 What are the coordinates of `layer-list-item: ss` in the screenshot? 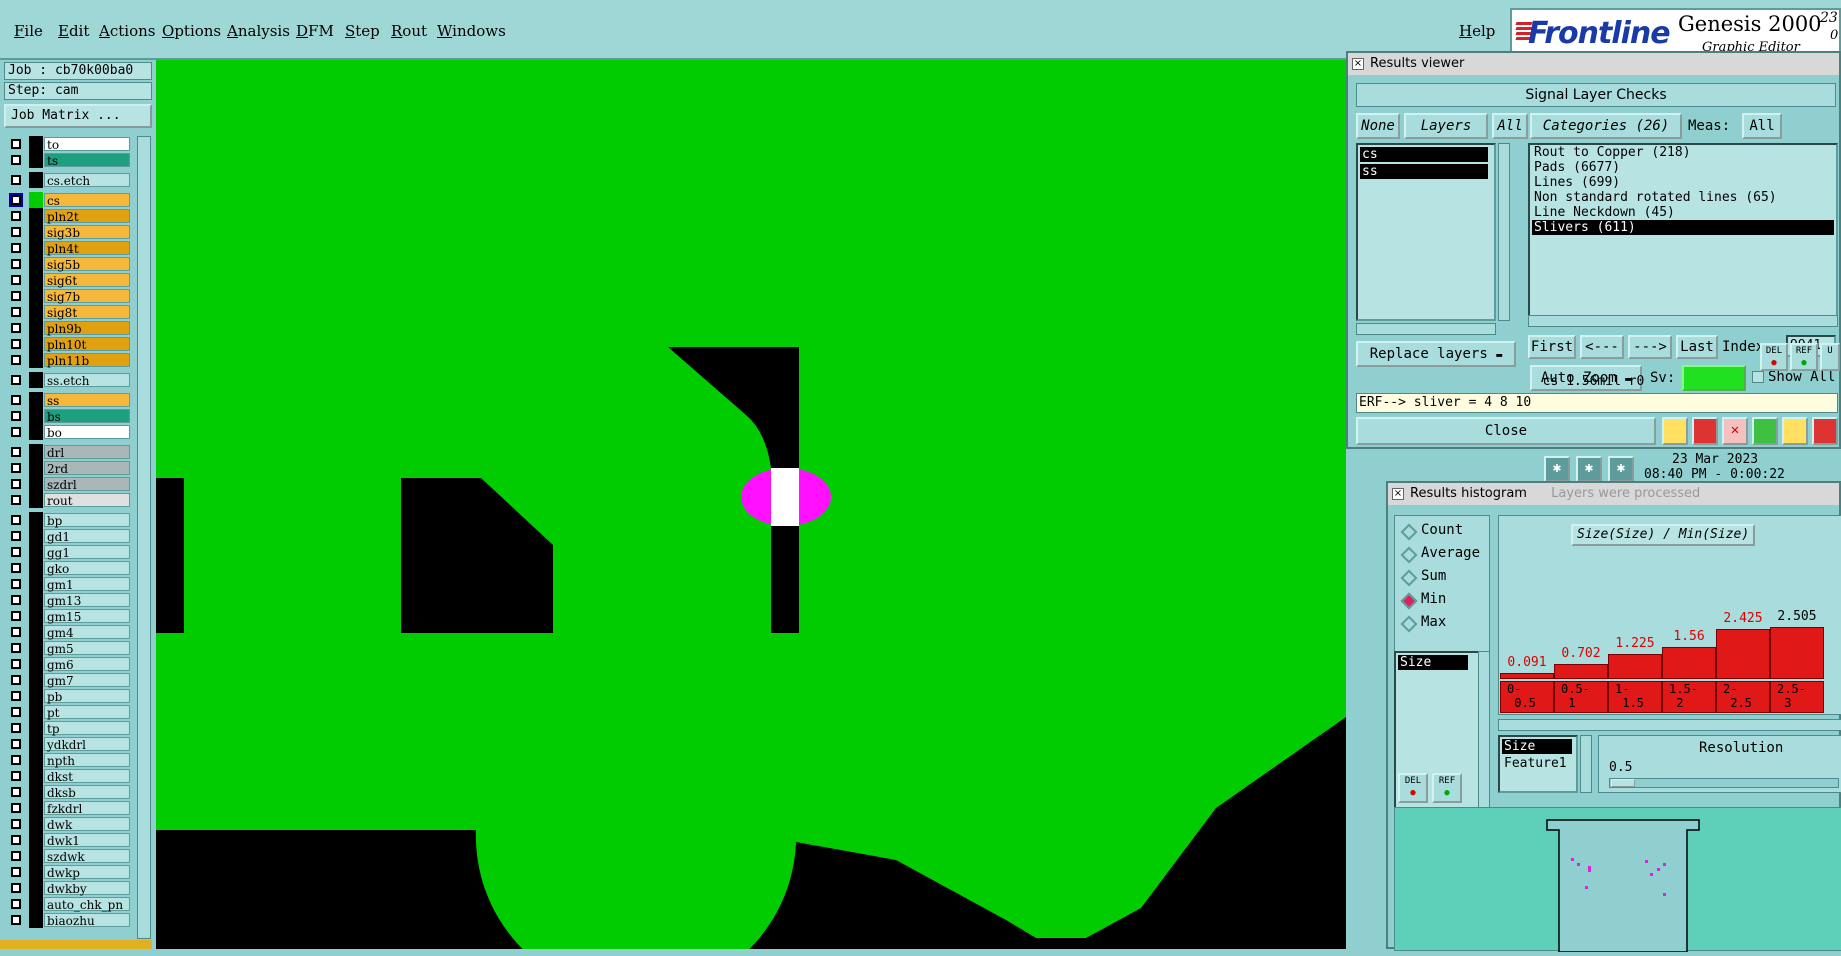 It's located at (1424, 171).